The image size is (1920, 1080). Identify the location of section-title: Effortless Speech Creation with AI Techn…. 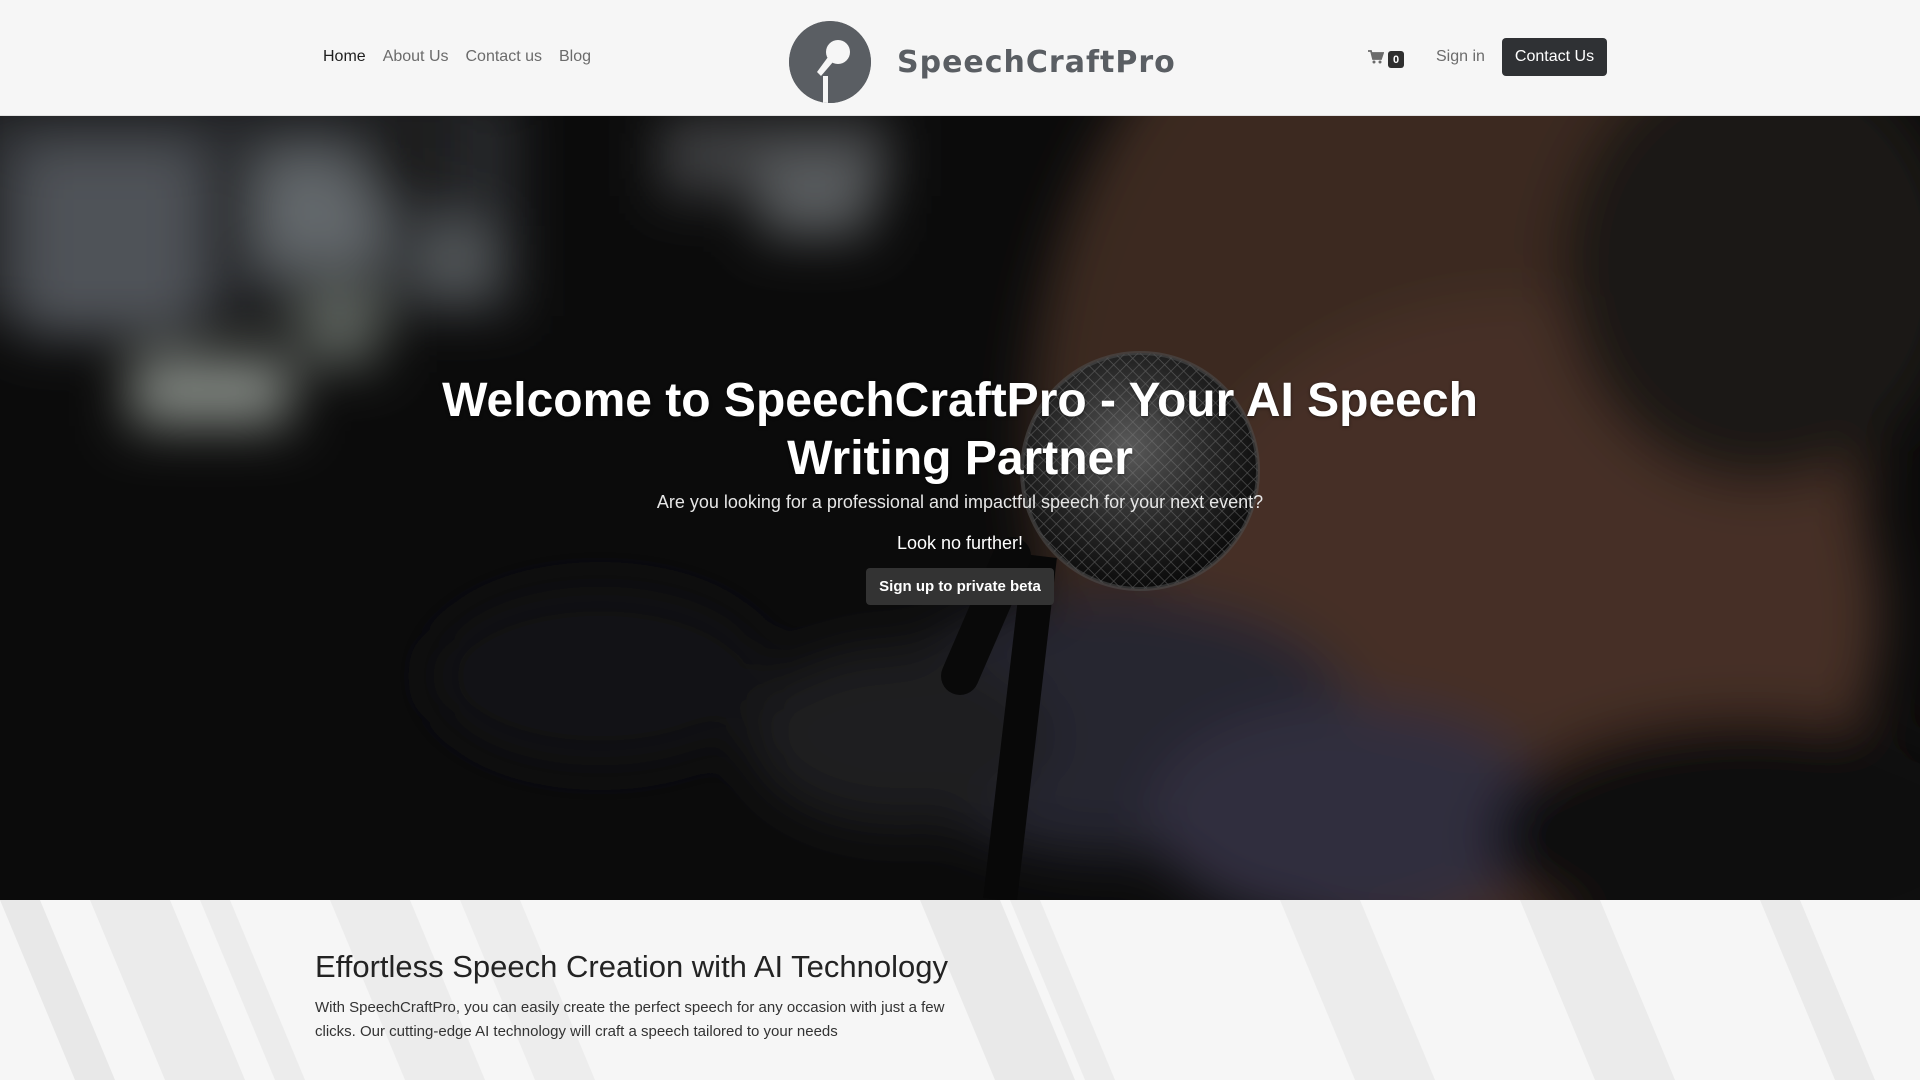
(632, 966).